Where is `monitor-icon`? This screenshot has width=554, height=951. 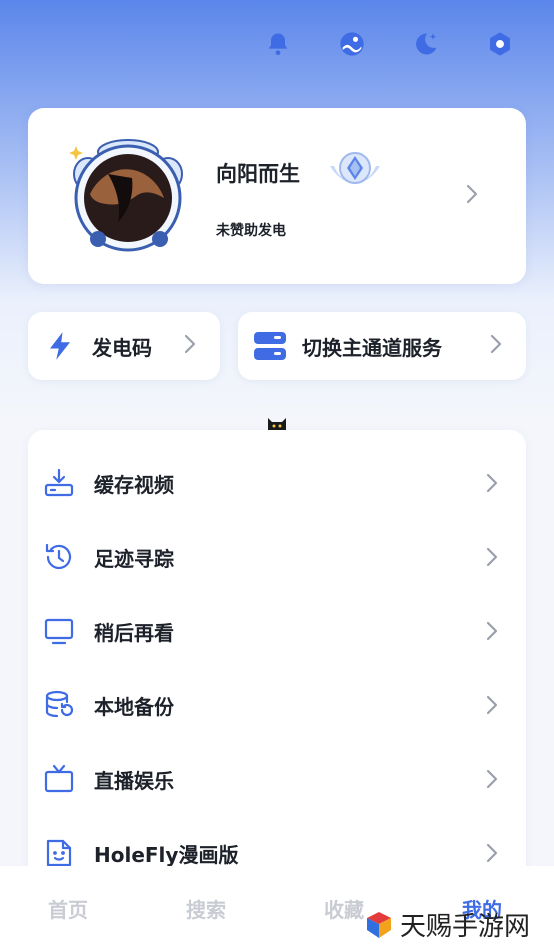
monitor-icon is located at coordinates (59, 631).